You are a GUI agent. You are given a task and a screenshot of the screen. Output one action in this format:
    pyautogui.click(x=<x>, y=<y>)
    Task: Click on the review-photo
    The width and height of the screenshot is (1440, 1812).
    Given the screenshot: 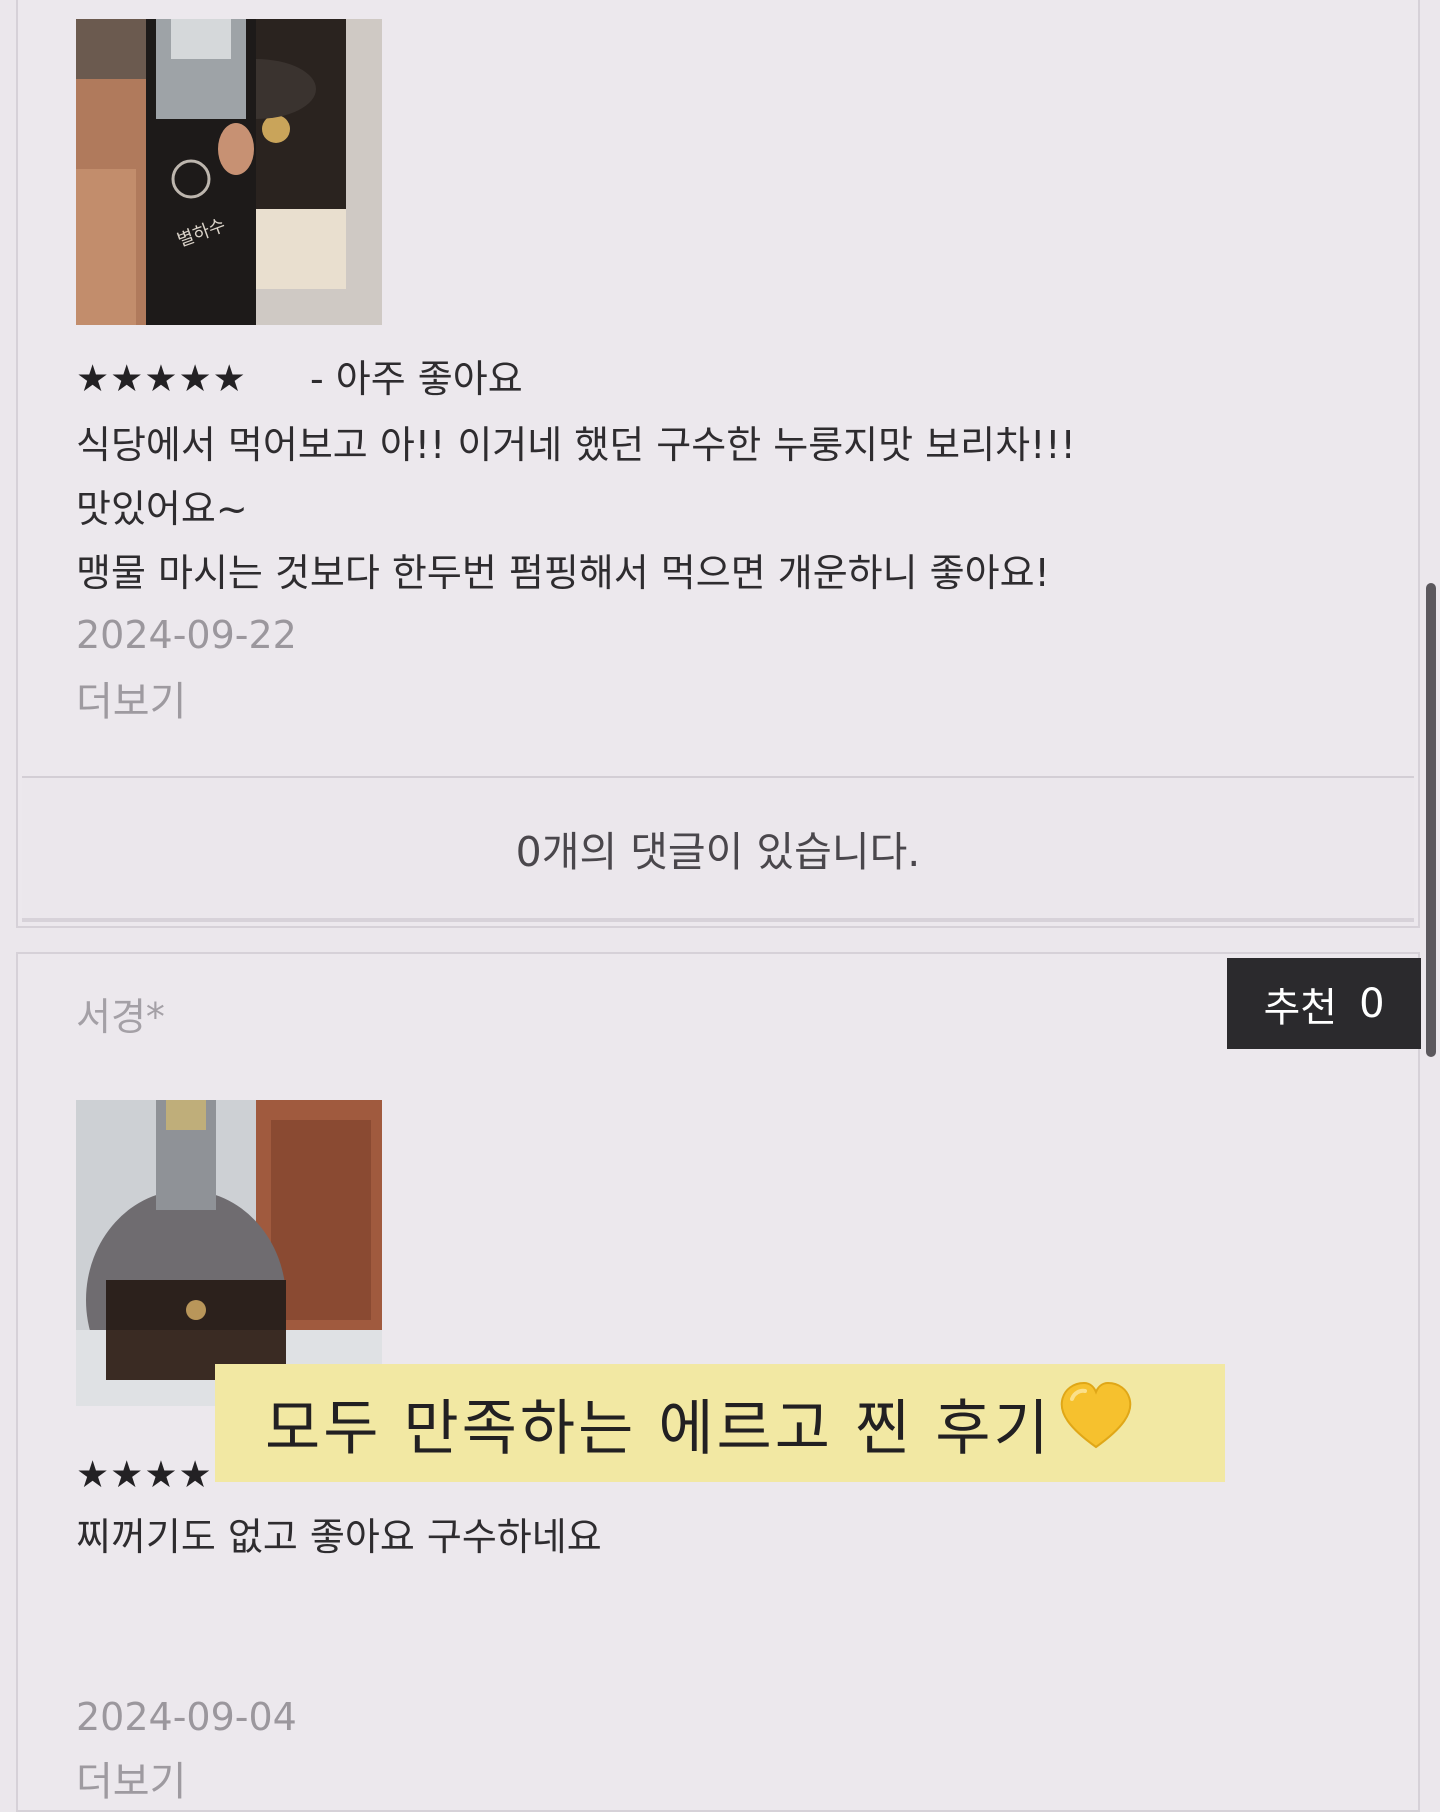 What is the action you would take?
    pyautogui.click(x=229, y=1253)
    